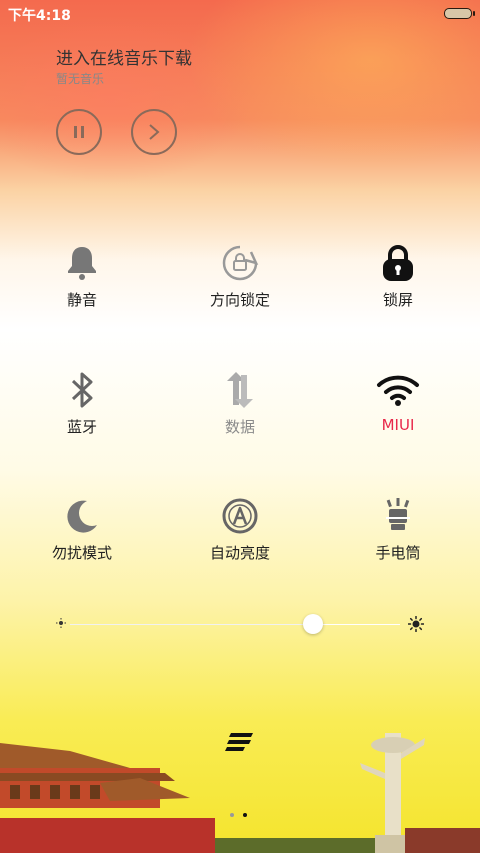 The image size is (480, 853). I want to click on toggle-rotation-lock: 方向锁定, so click(240, 276).